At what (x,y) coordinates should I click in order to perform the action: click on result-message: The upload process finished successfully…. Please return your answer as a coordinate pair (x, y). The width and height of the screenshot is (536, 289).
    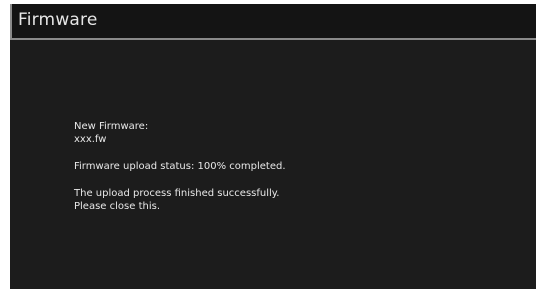
    Looking at the image, I should click on (177, 193).